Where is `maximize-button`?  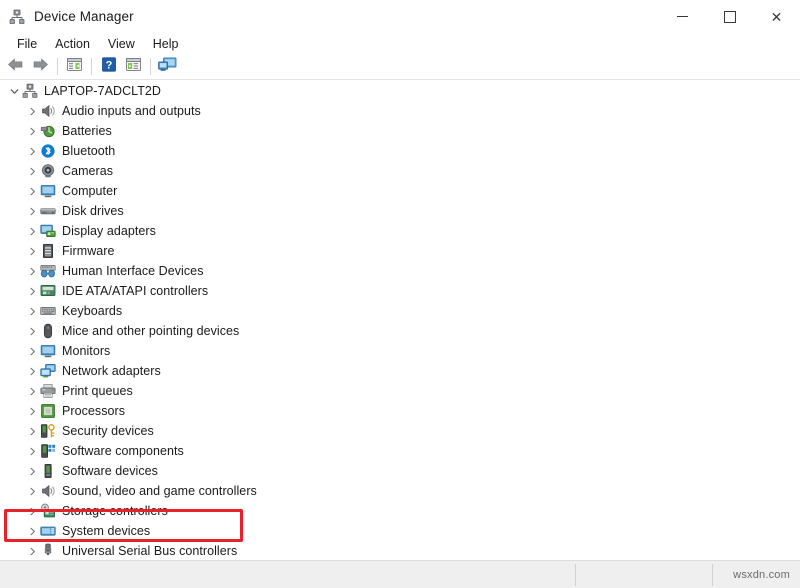 maximize-button is located at coordinates (729, 16).